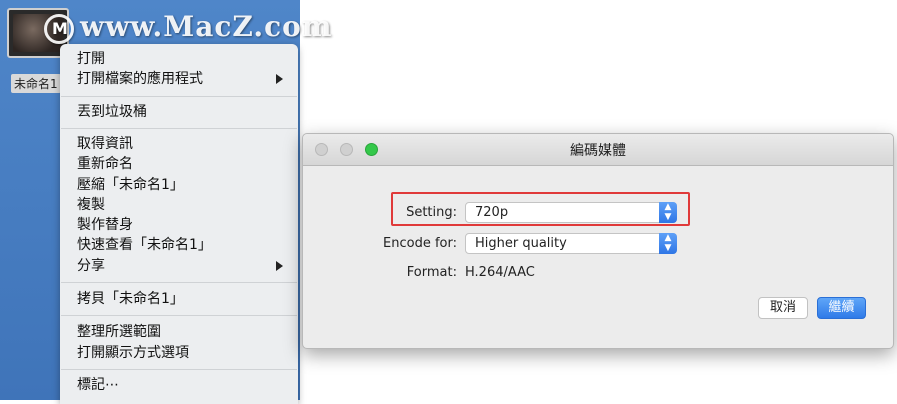 This screenshot has width=897, height=404. Describe the element at coordinates (668, 243) in the screenshot. I see `encode-for-stepper-icon: ▲ ▼` at that location.